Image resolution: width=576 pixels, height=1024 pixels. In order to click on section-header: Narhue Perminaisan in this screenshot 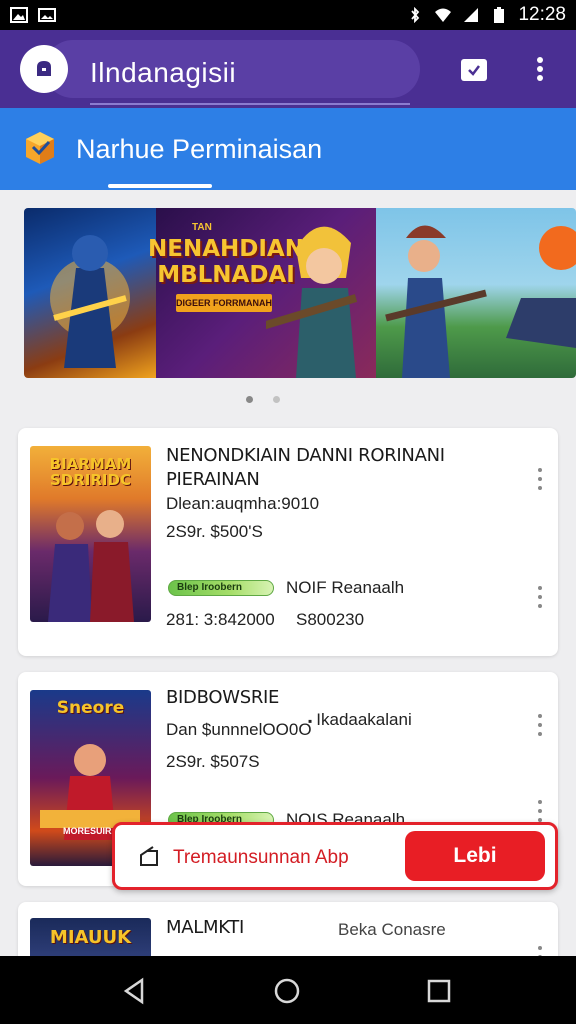, I will do `click(288, 149)`.